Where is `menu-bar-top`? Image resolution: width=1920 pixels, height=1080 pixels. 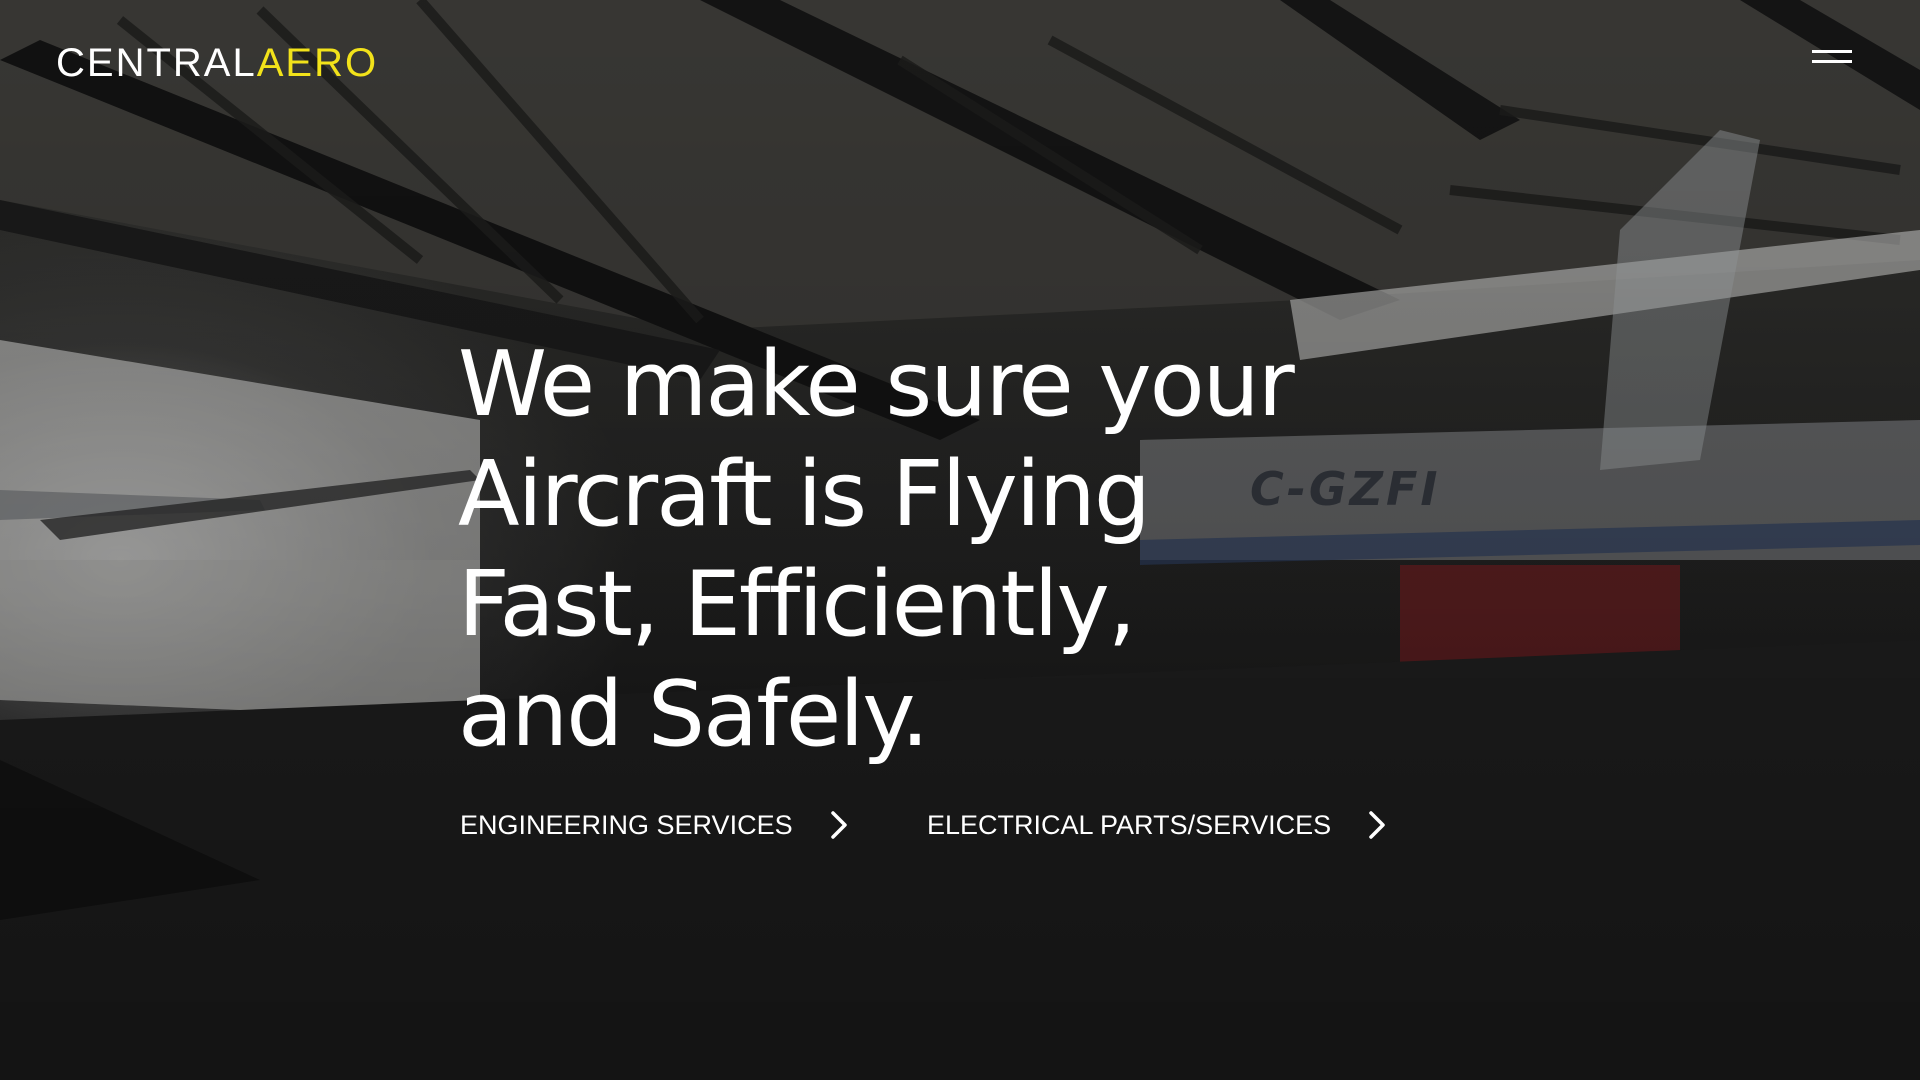
menu-bar-top is located at coordinates (1832, 51).